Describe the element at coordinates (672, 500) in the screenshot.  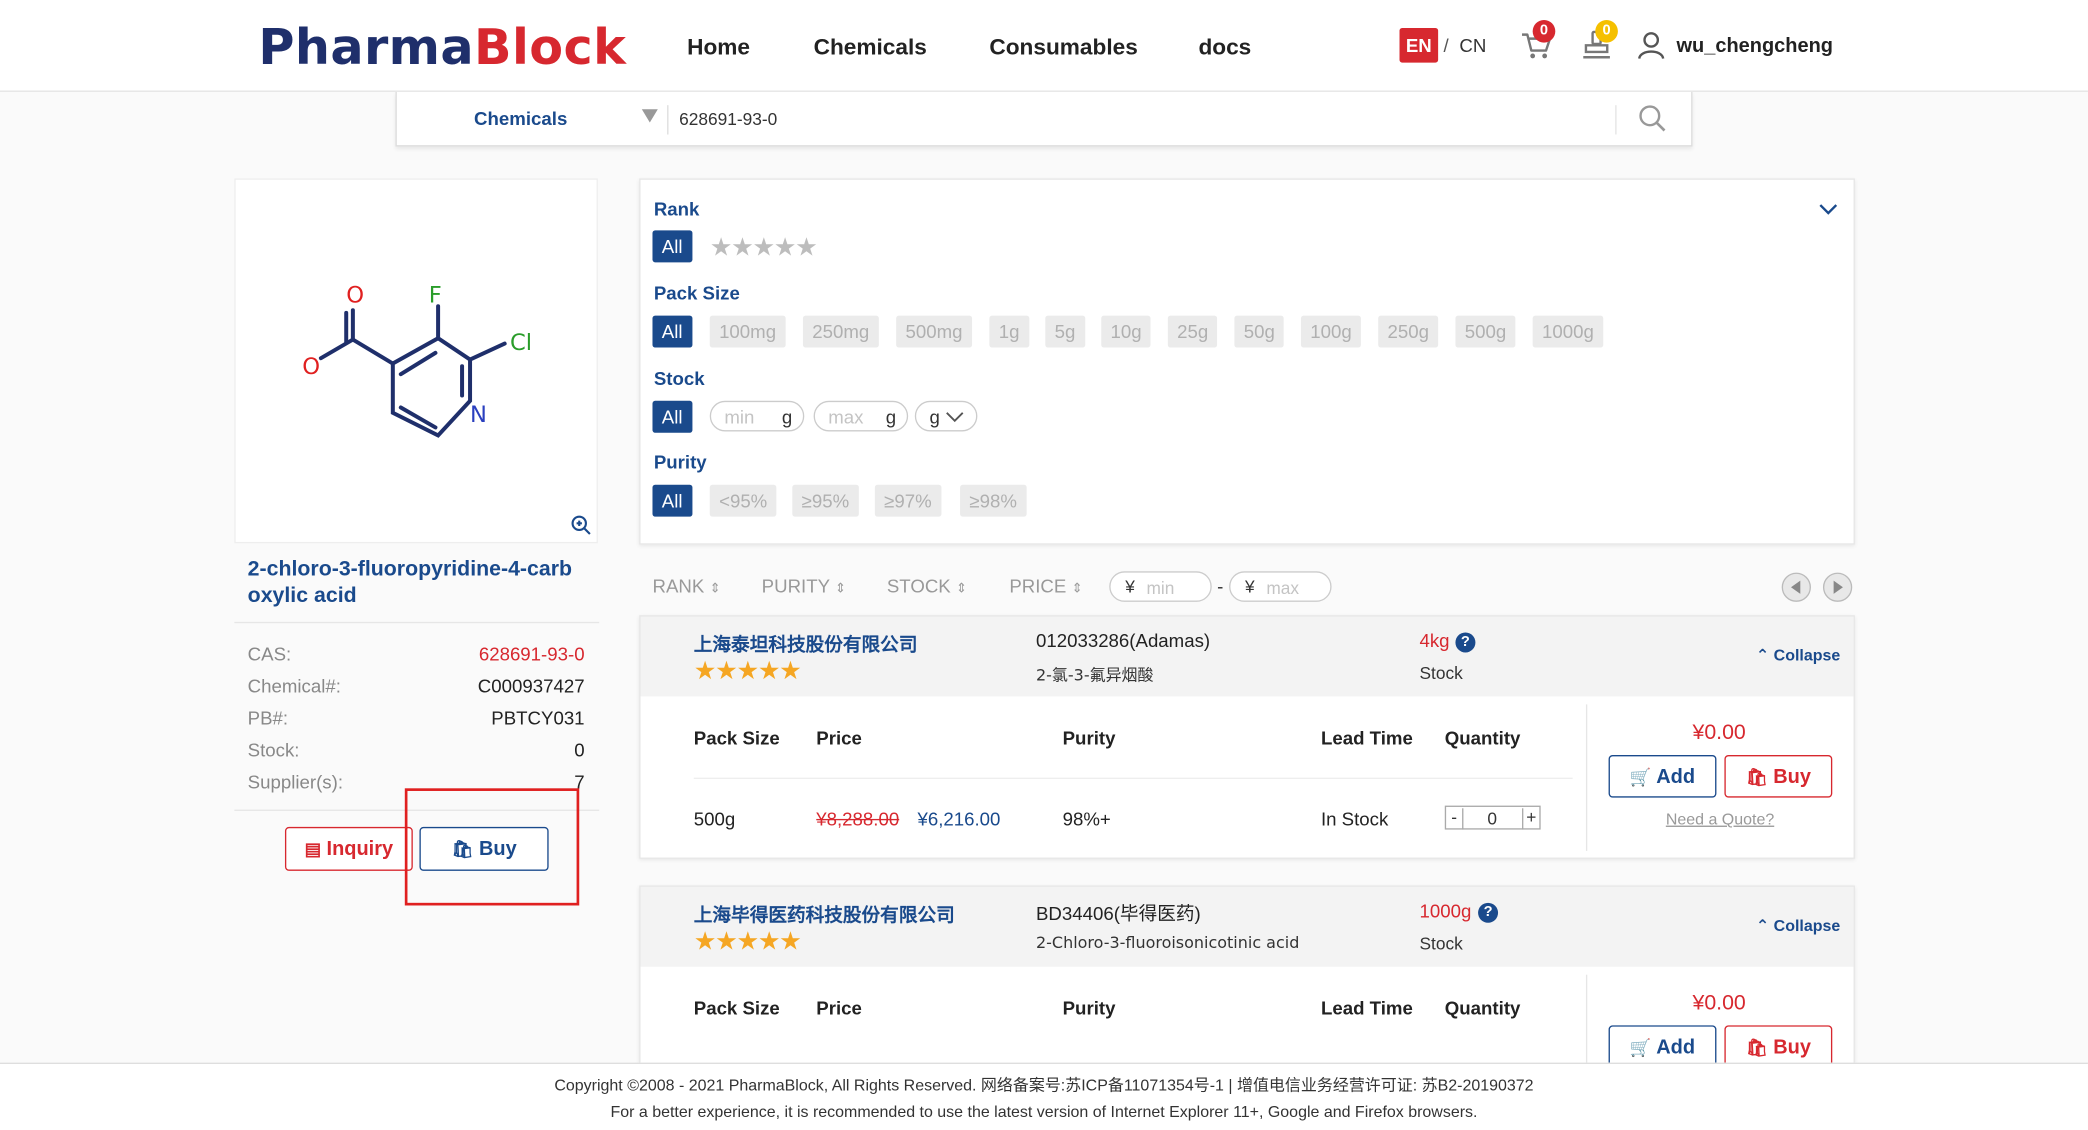
I see `purity-all-chip: All` at that location.